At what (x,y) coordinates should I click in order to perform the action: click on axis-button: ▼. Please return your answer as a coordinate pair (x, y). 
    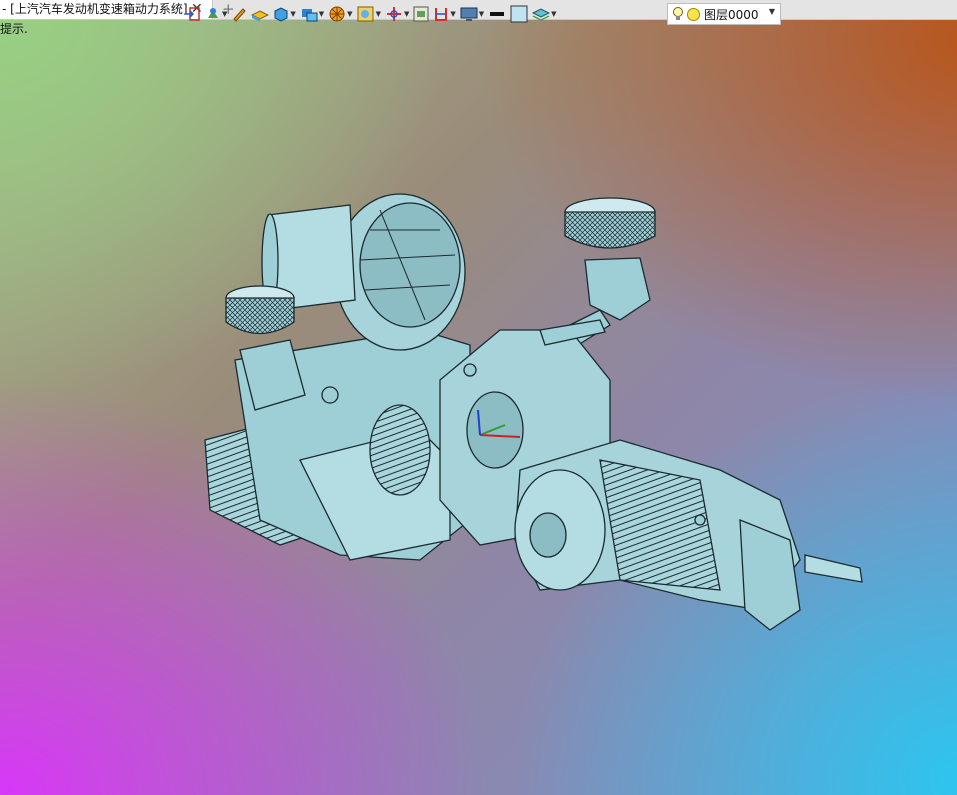
    Looking at the image, I should click on (397, 14).